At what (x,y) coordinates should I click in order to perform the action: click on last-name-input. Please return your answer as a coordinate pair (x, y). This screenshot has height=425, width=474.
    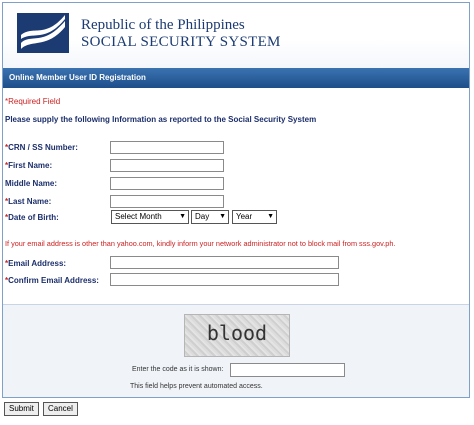
    Looking at the image, I should click on (167, 201).